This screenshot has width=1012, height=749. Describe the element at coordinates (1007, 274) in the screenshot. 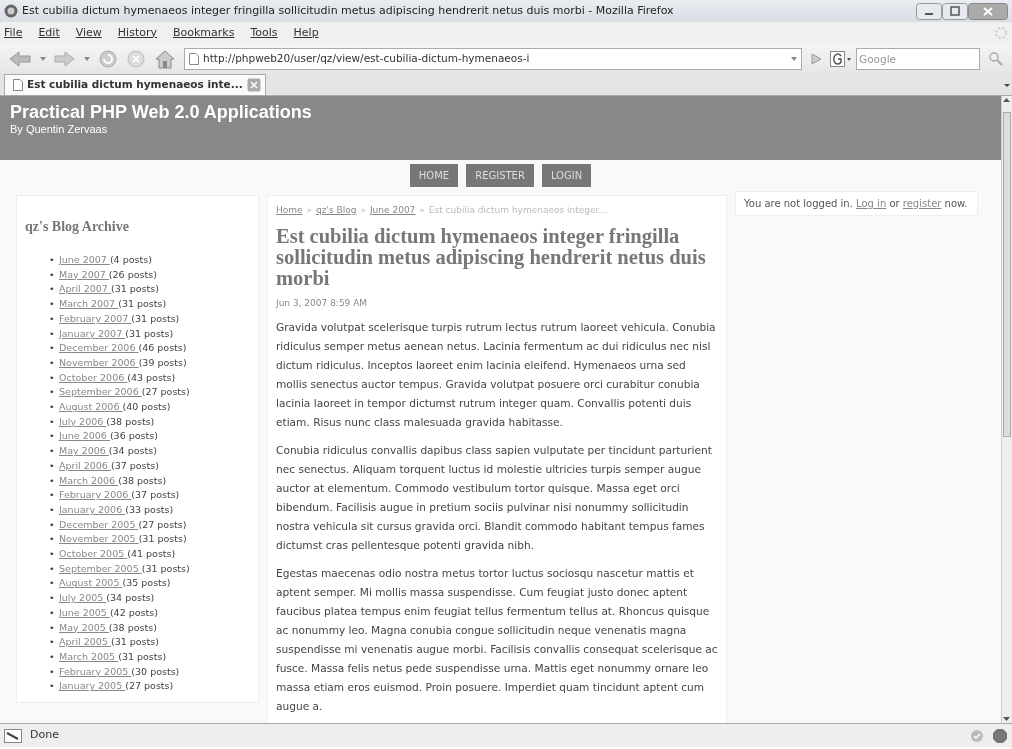

I see `scrollbar-thumb` at that location.